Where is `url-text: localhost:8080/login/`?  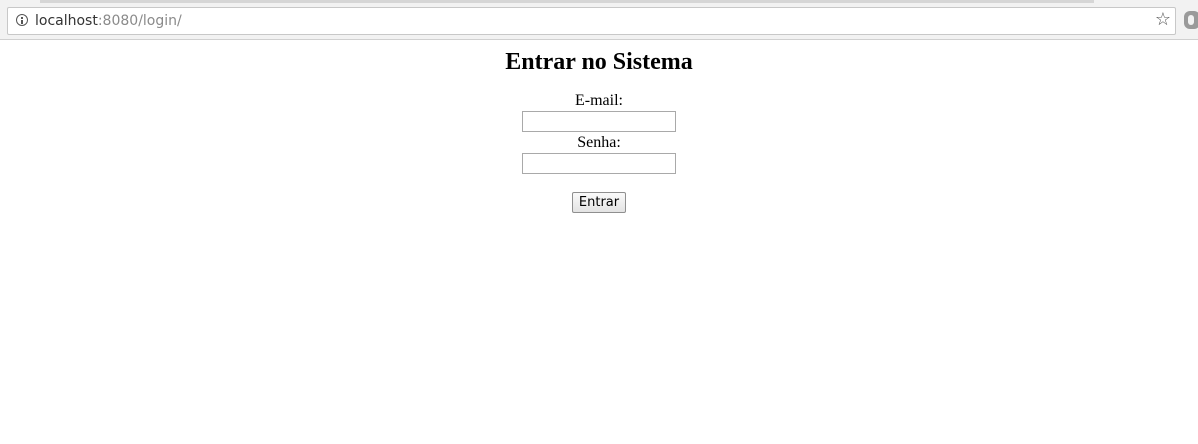 url-text: localhost:8080/login/ is located at coordinates (108, 21).